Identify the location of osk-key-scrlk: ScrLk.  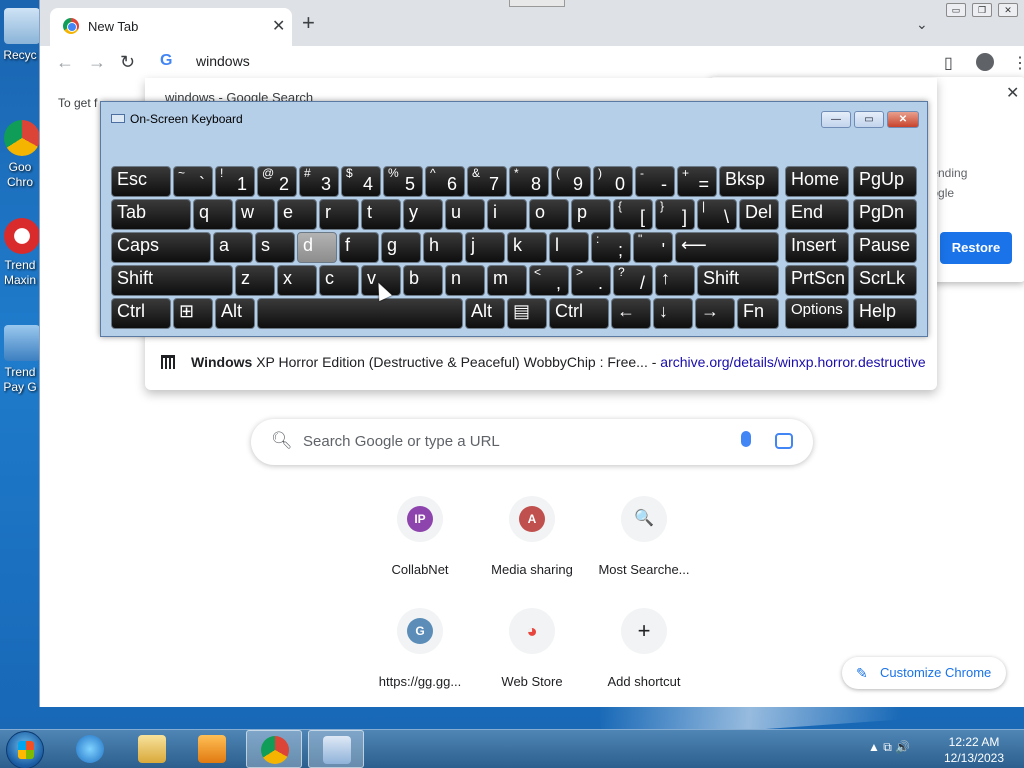
(885, 280).